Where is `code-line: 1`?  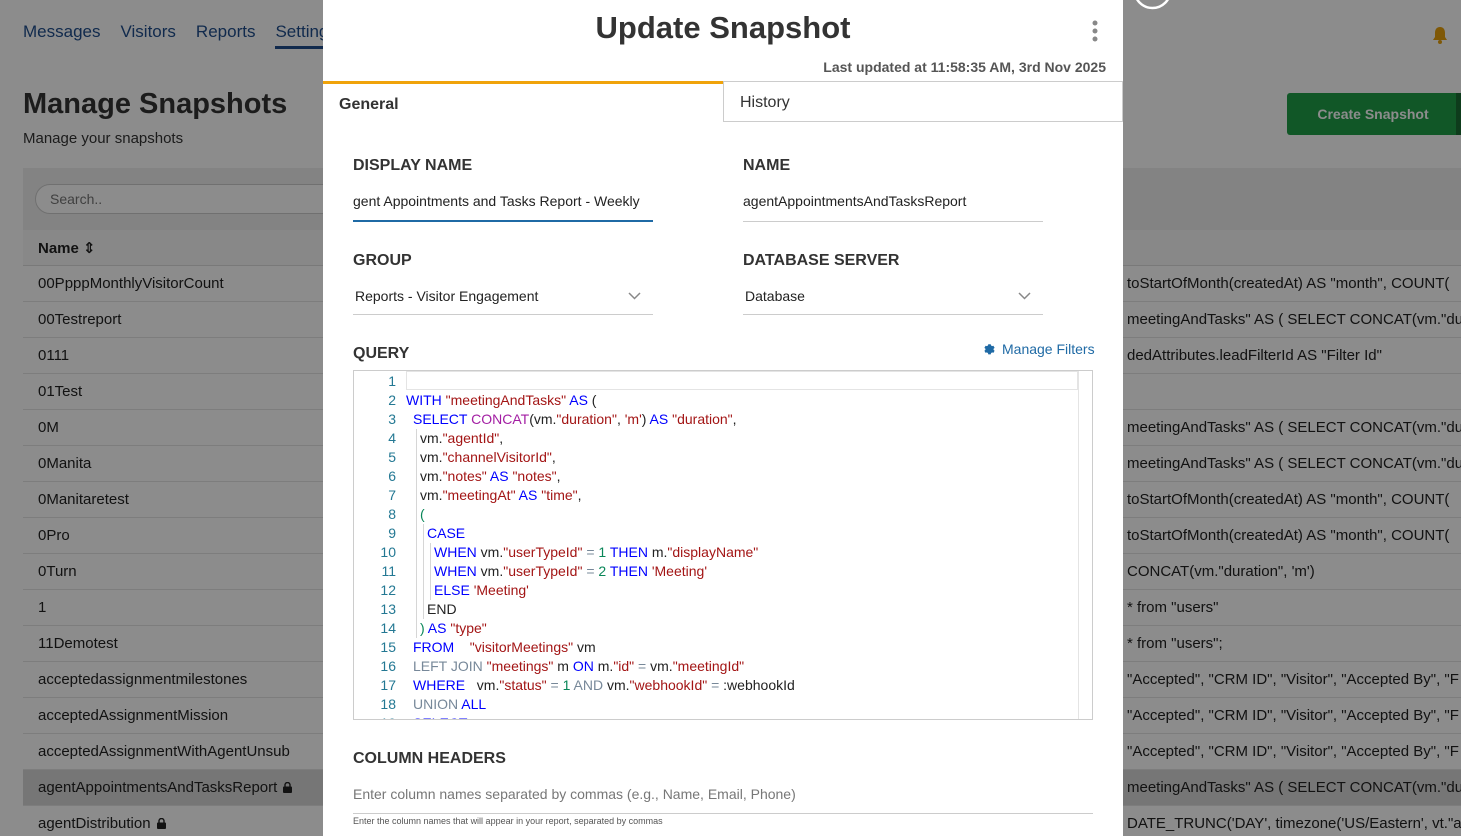 code-line: 1 is located at coordinates (375, 381).